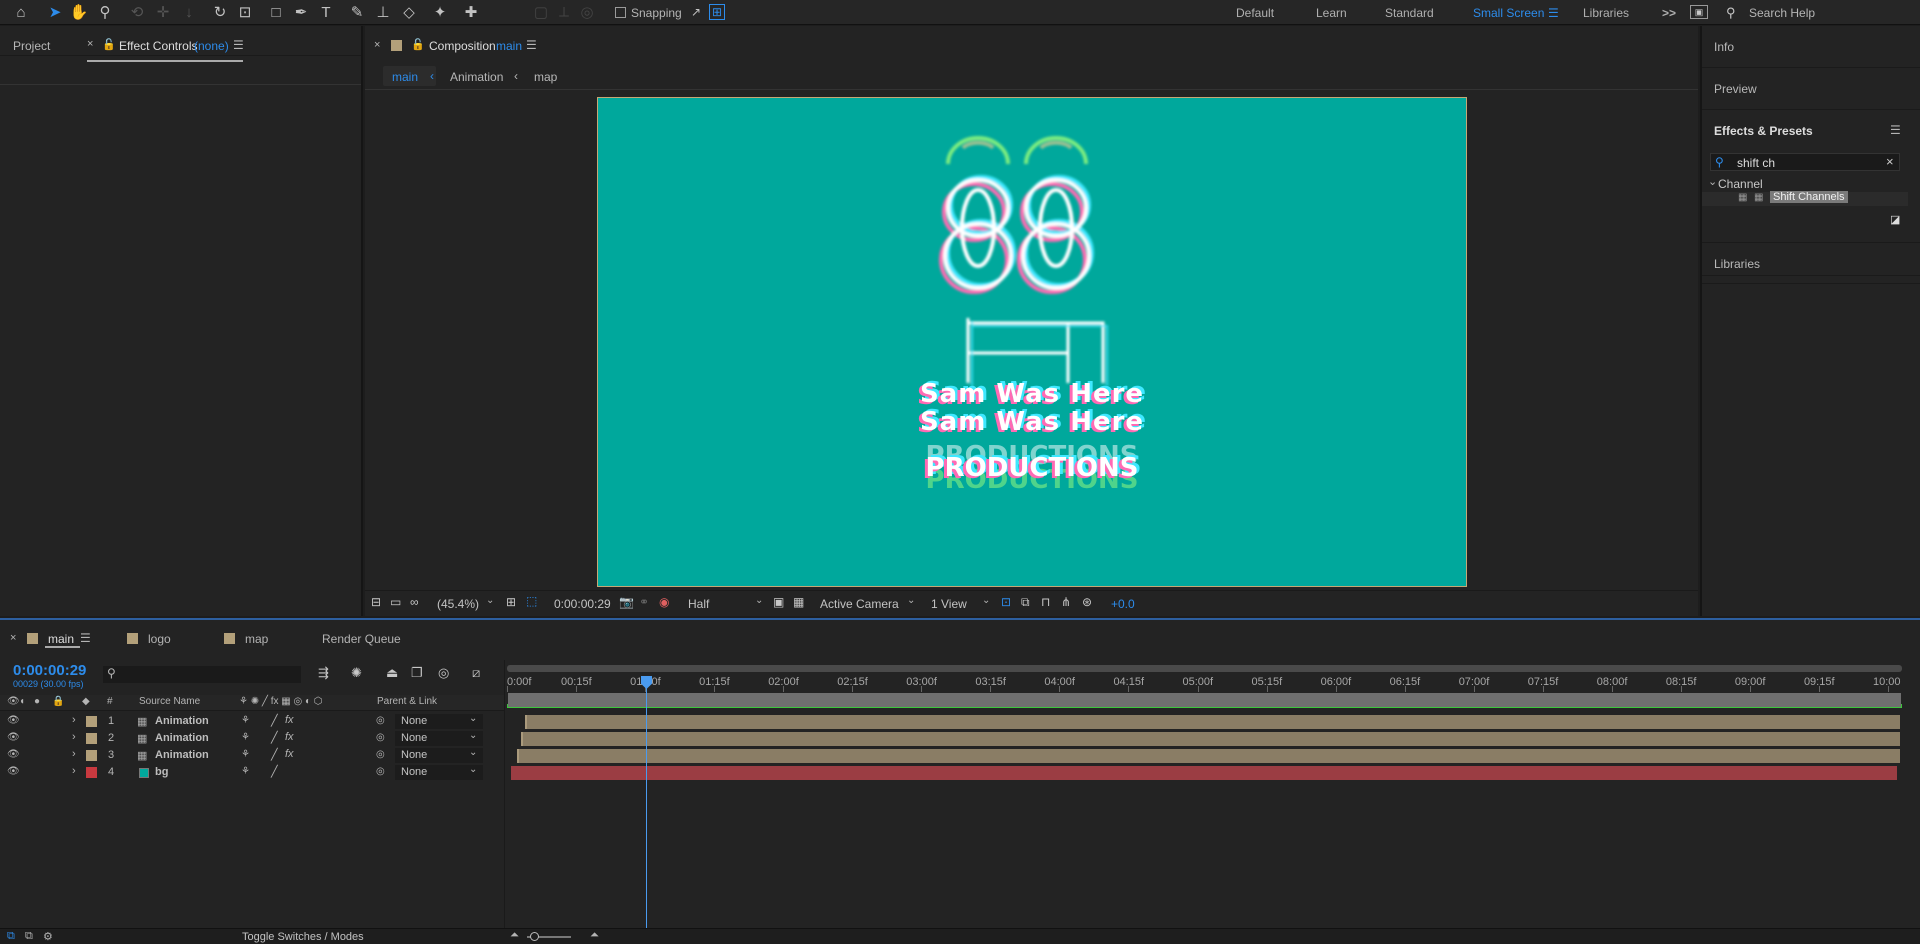 The height and width of the screenshot is (944, 1920). I want to click on draft-3d-icon: ⧉, so click(1025, 602).